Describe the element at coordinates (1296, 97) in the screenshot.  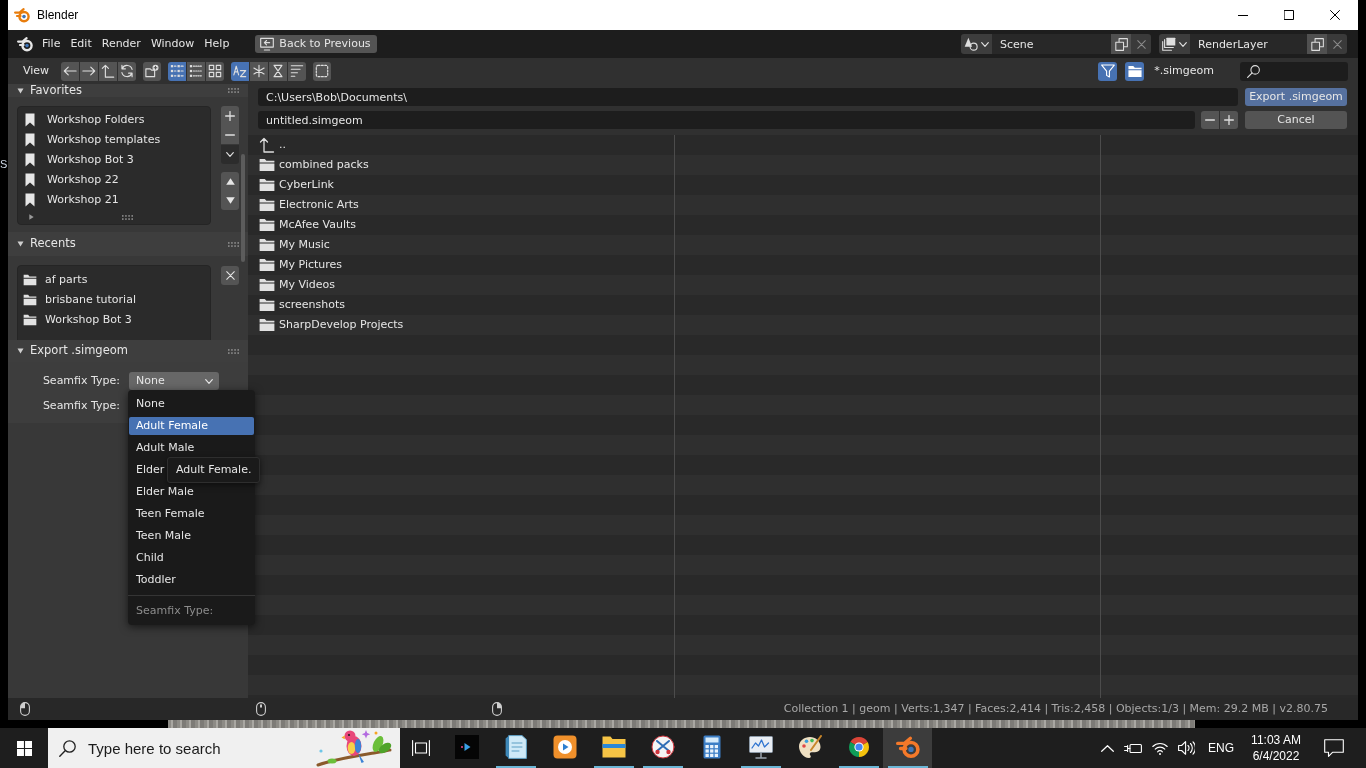
I see `export-button: Export .simgeom` at that location.